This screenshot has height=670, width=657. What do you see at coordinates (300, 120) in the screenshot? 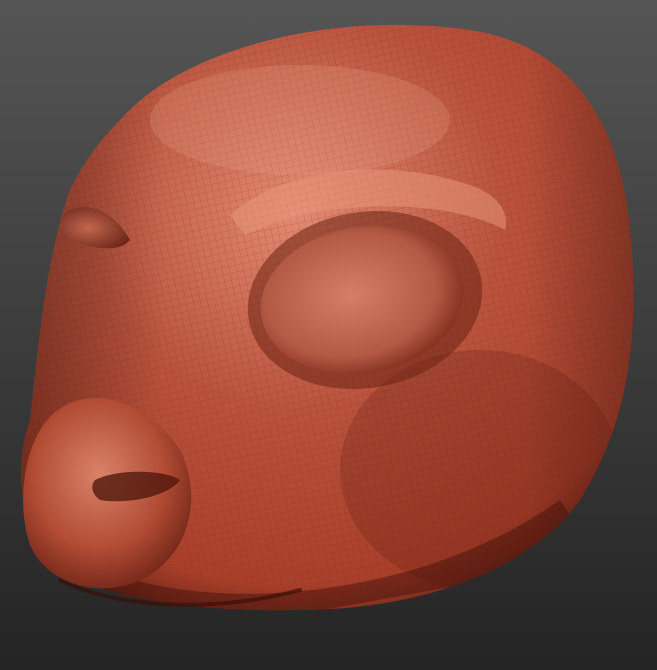
I see `forehead-highlight` at bounding box center [300, 120].